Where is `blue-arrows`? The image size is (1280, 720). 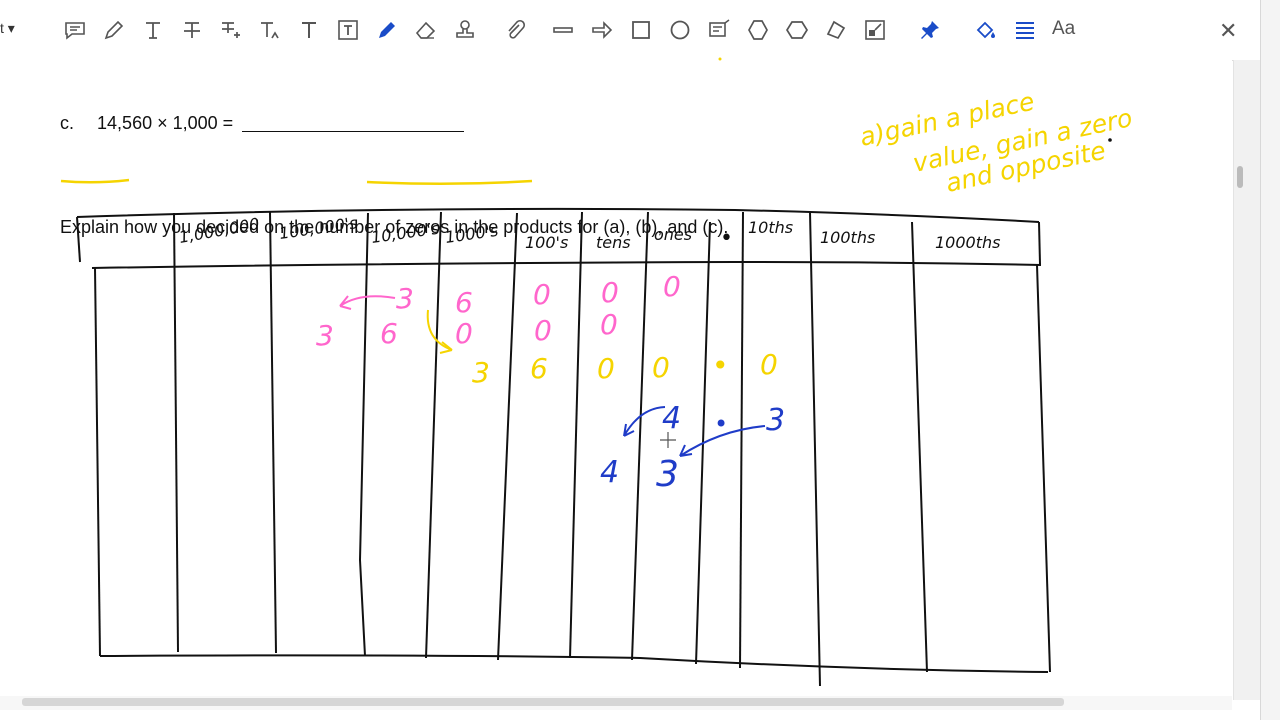
blue-arrows is located at coordinates (694, 431).